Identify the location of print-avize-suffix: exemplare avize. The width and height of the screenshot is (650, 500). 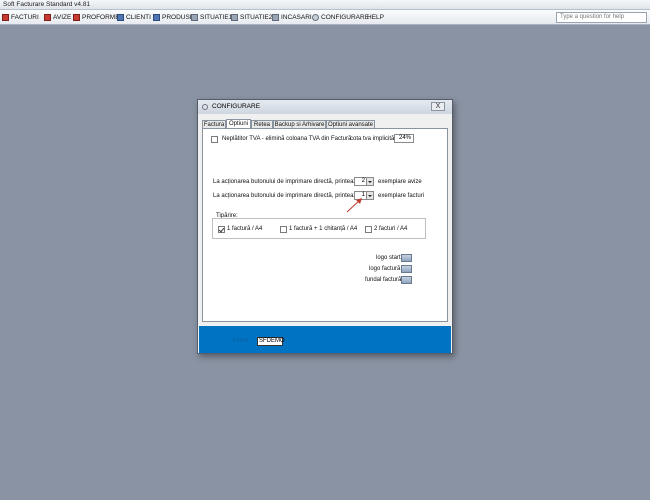
(400, 182).